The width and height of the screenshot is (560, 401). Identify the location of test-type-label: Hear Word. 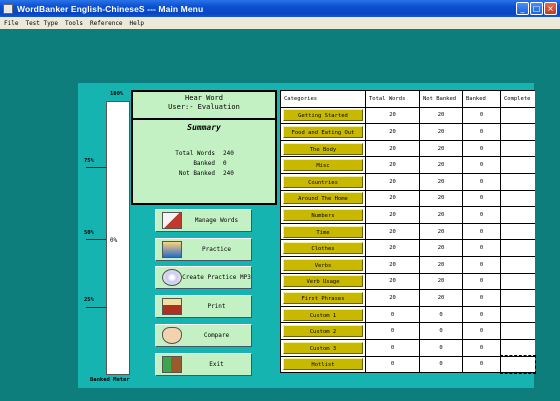
(204, 98).